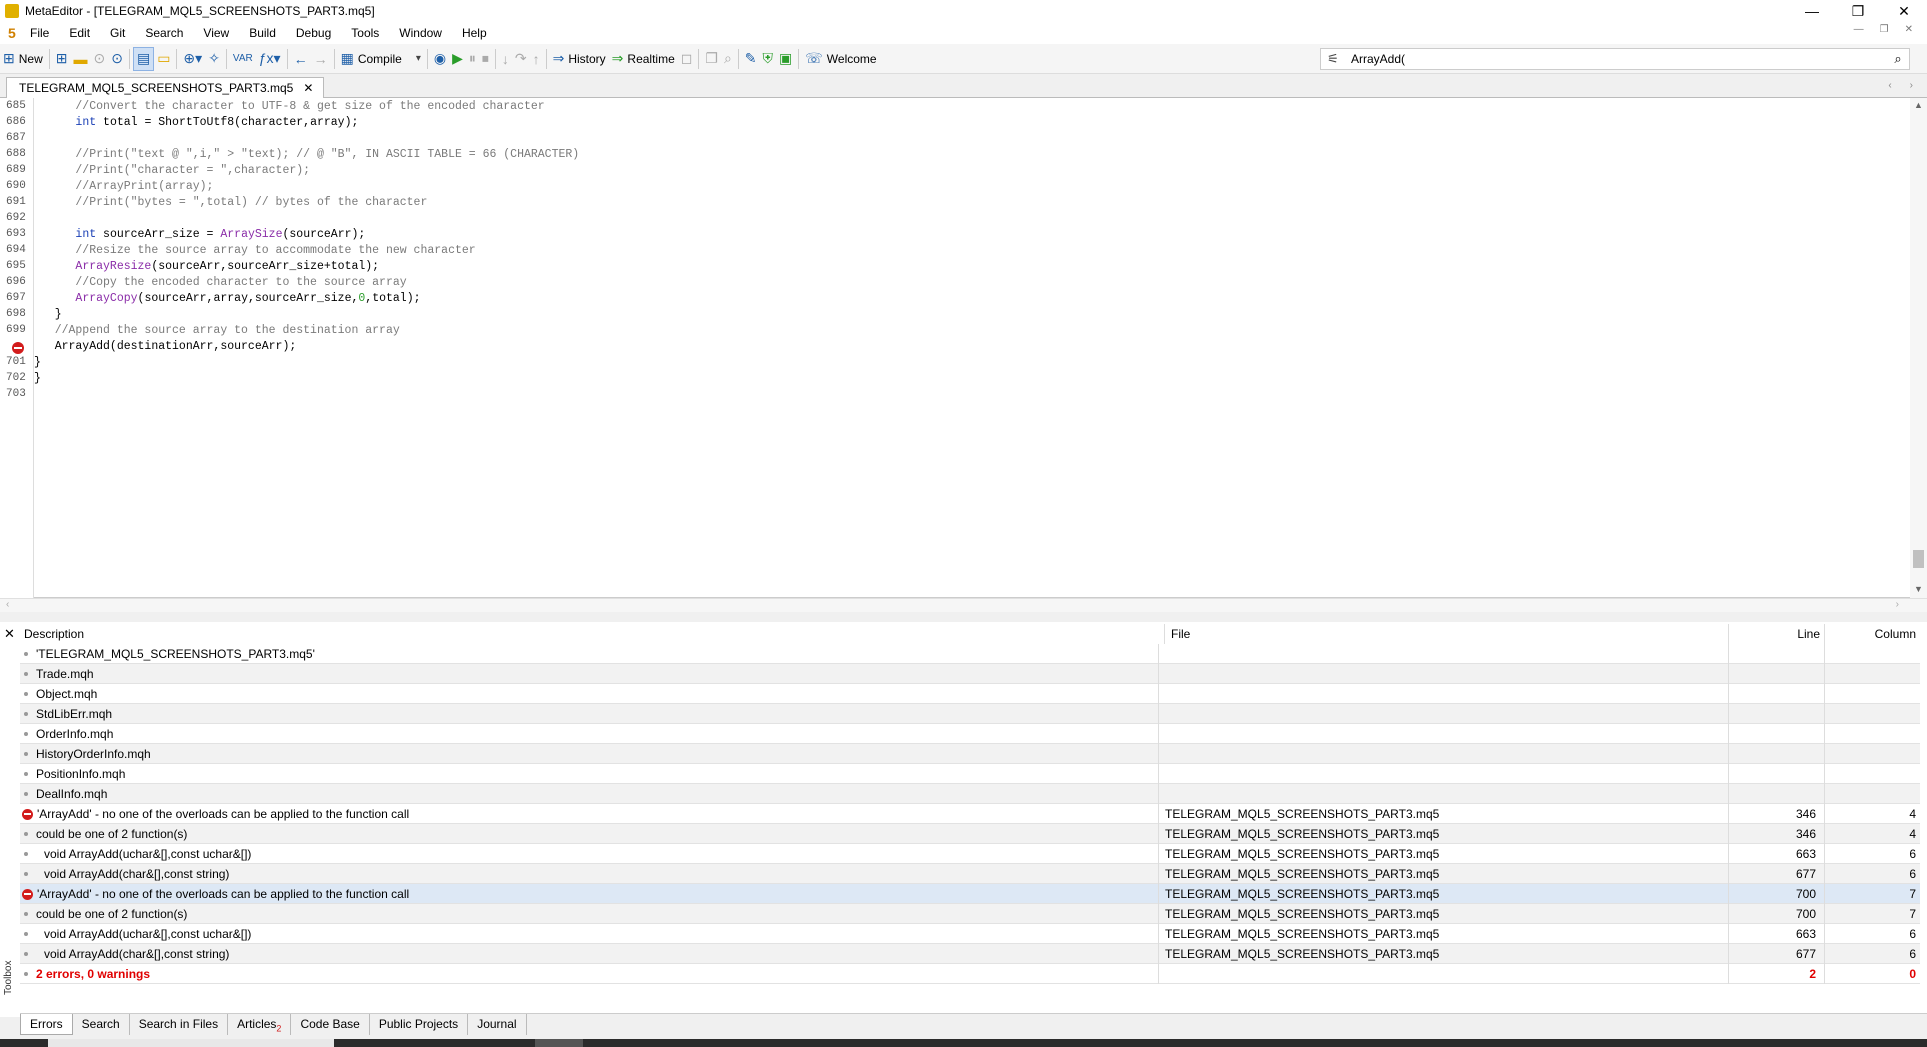  Describe the element at coordinates (457, 59) in the screenshot. I see `start-debug-icon: ▶` at that location.